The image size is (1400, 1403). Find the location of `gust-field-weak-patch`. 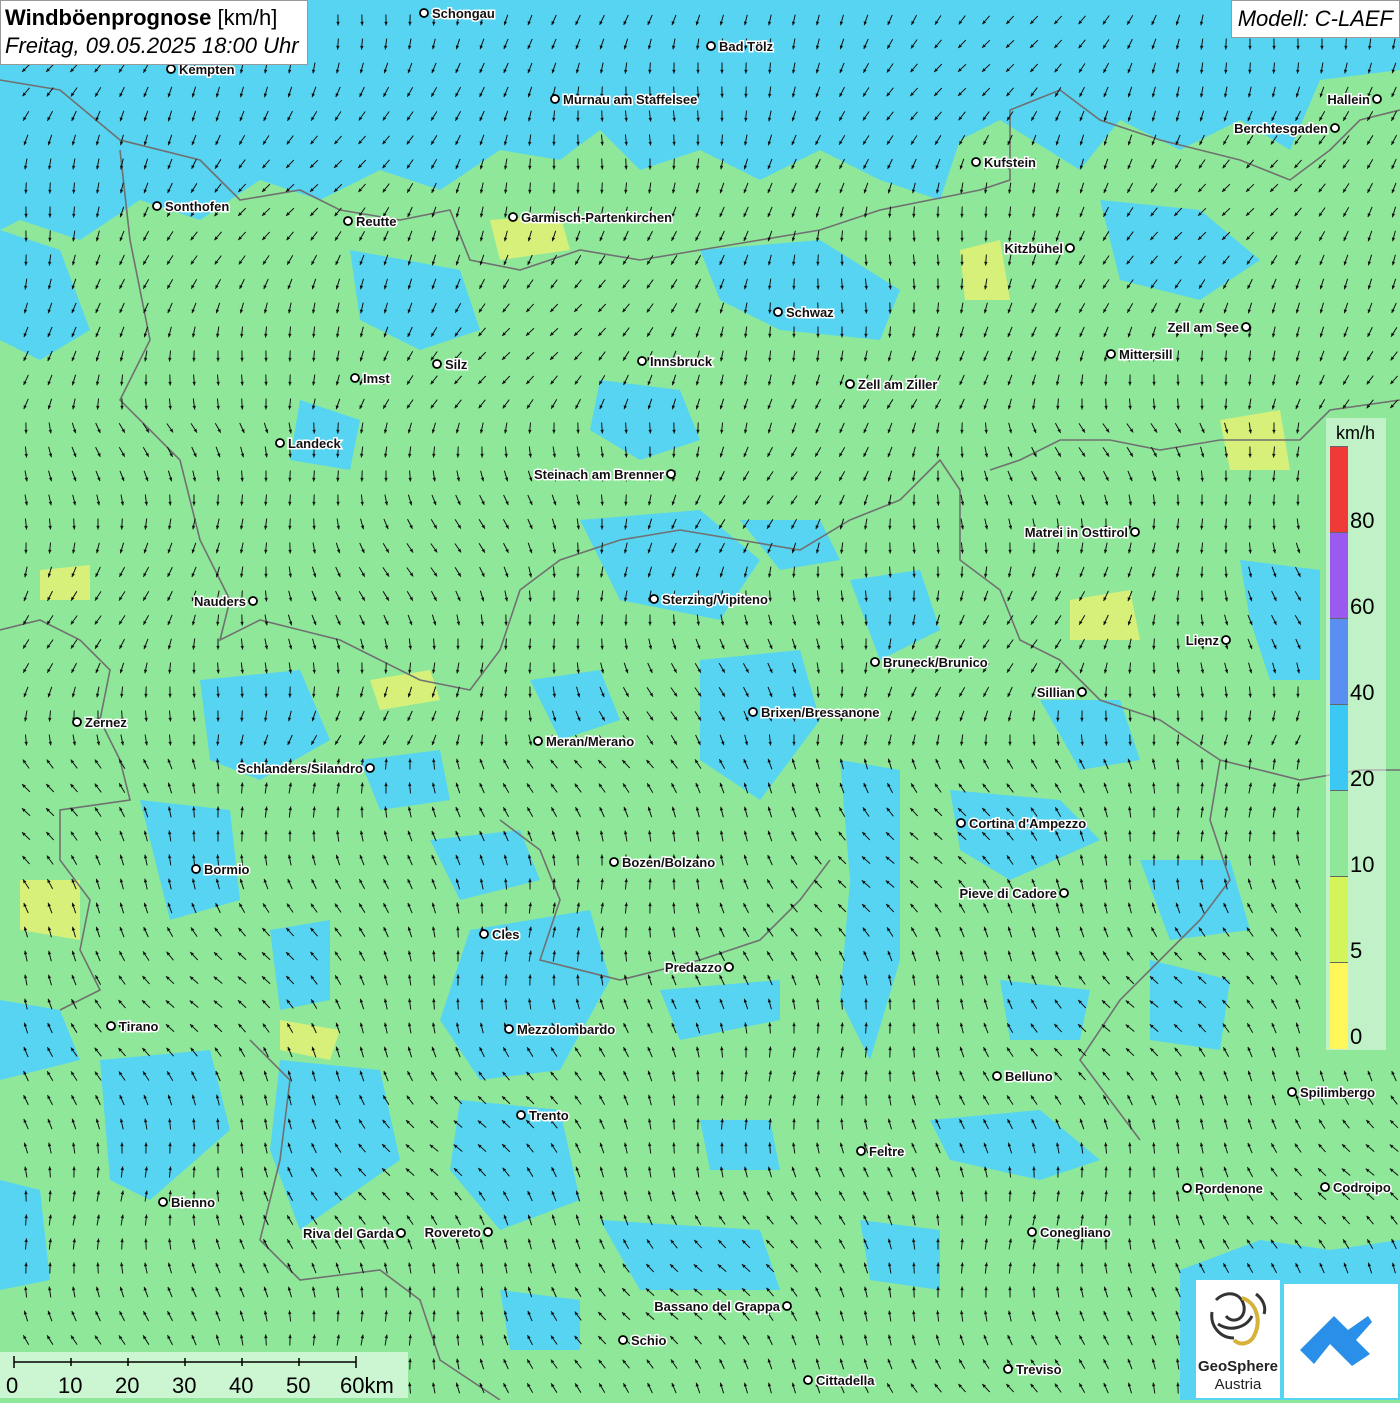

gust-field-weak-patch is located at coordinates (65, 582).